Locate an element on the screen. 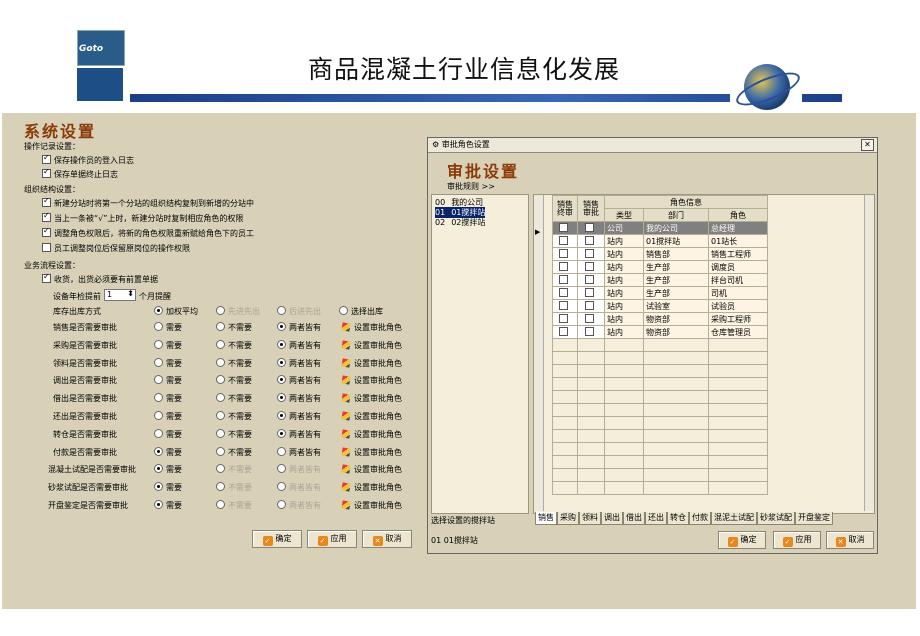 This screenshot has width=920, height=636. stock-method-option: 先进先出 is located at coordinates (238, 311).